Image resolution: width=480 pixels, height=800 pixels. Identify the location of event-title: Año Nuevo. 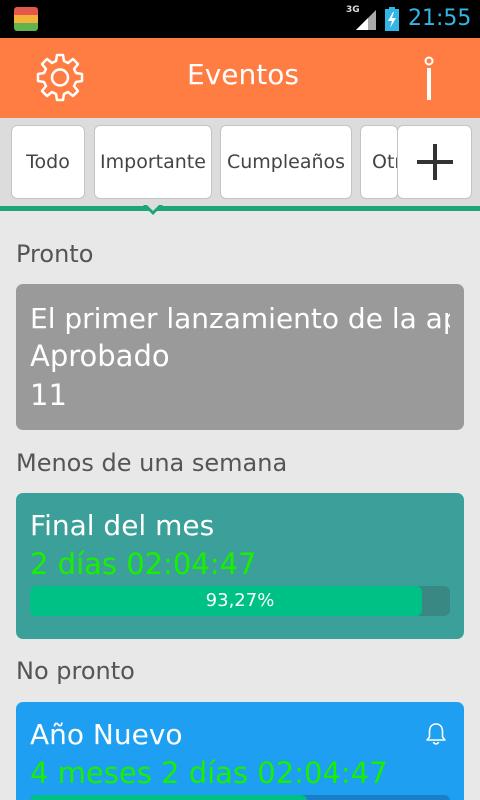
(106, 734).